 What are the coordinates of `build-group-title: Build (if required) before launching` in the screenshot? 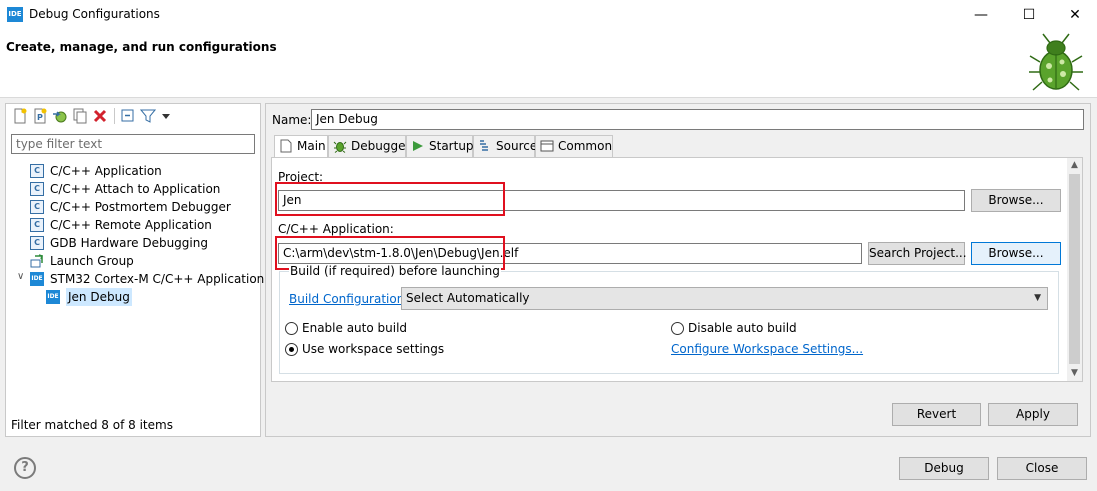 It's located at (395, 271).